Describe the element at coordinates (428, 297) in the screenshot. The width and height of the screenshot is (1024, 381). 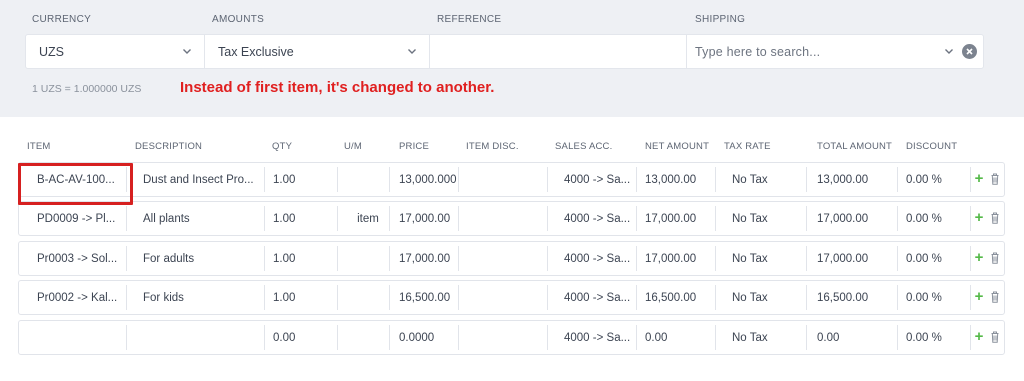
I see `price-cell: 16,500.00` at that location.